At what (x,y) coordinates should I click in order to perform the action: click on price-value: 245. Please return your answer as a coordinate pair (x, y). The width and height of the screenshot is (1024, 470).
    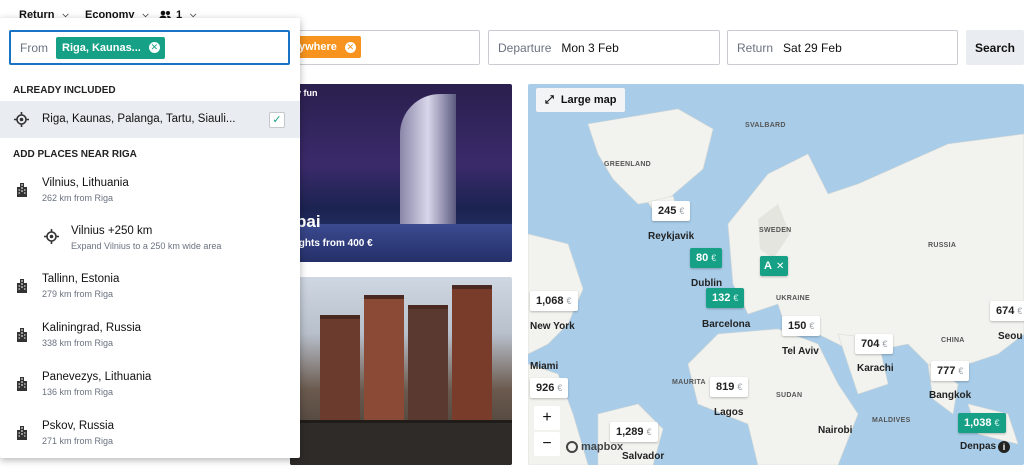
    Looking at the image, I should click on (667, 211).